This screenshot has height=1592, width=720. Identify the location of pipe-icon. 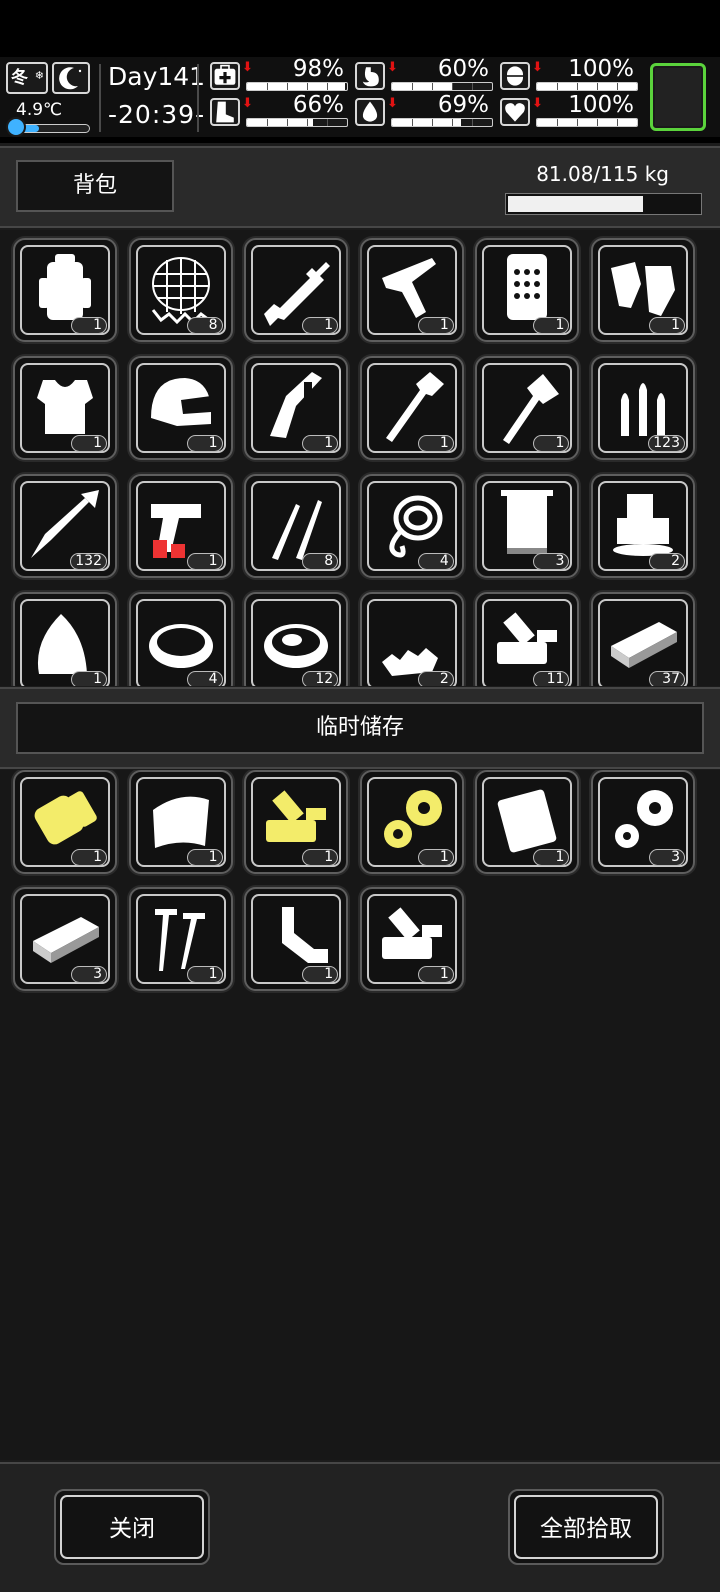
(301, 935).